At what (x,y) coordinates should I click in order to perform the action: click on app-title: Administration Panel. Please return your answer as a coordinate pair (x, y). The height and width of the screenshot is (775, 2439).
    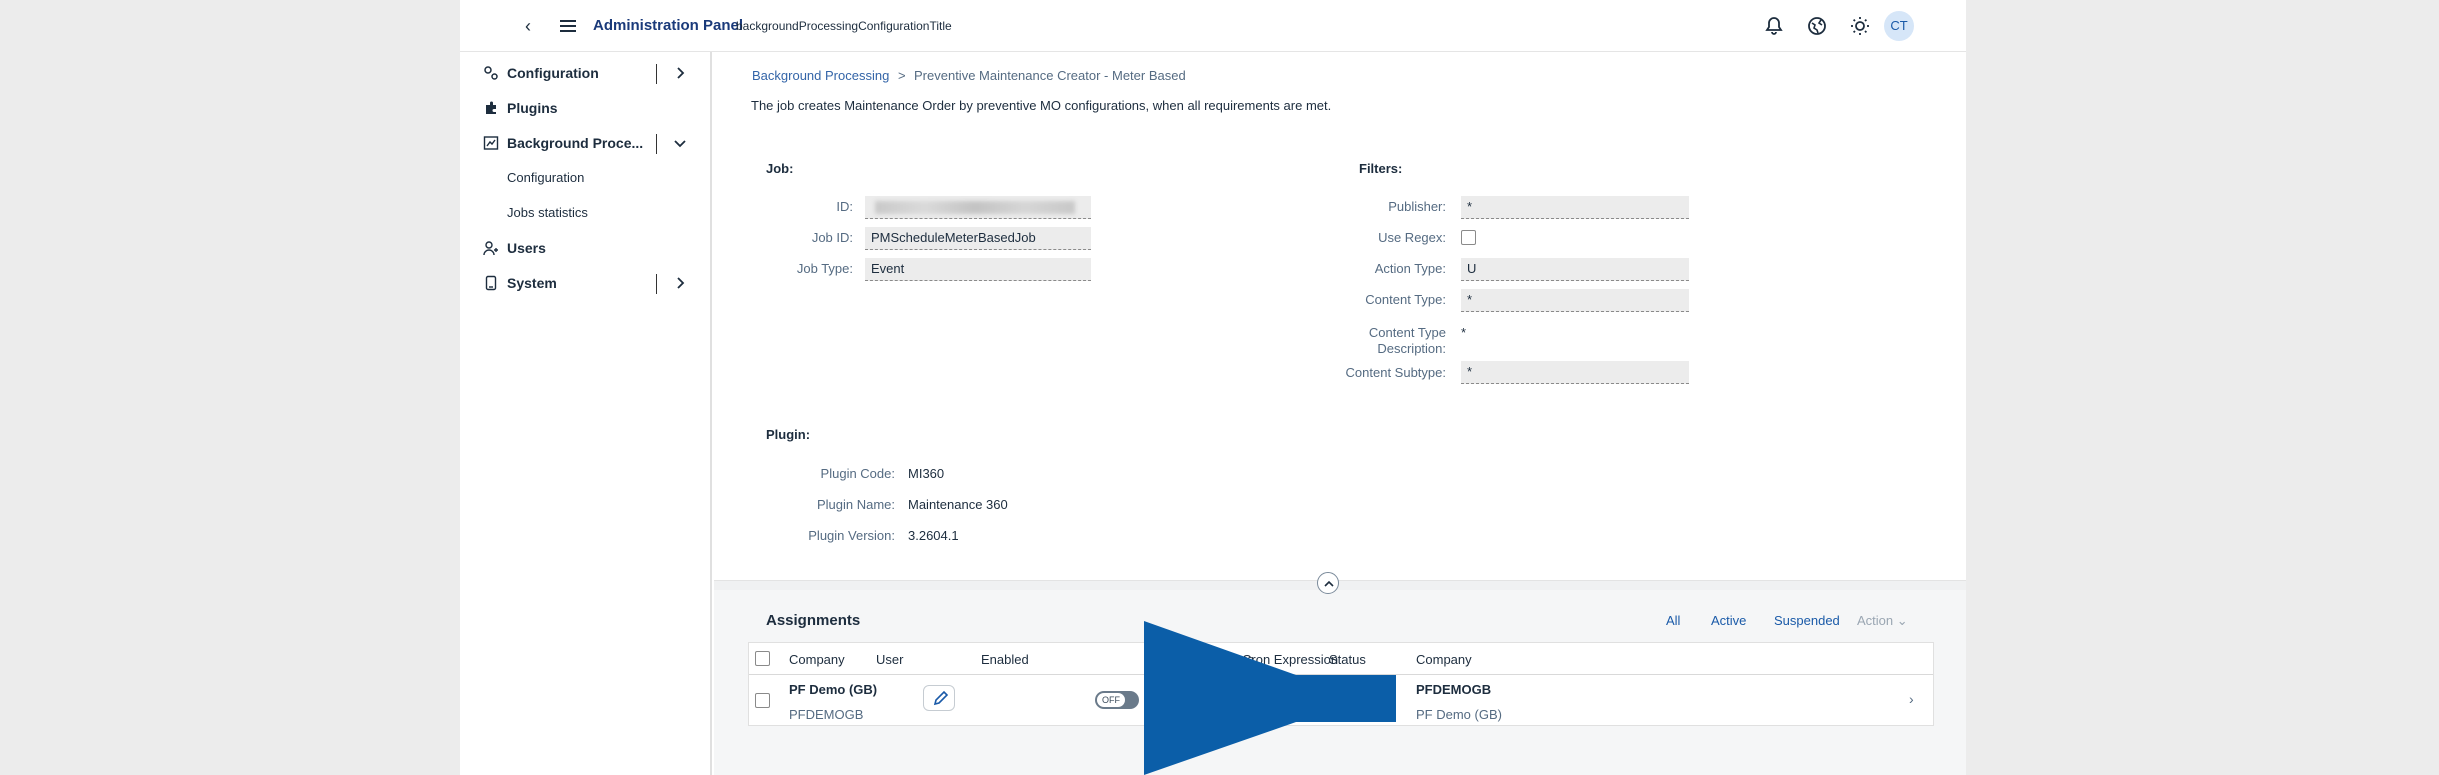
    Looking at the image, I should click on (668, 25).